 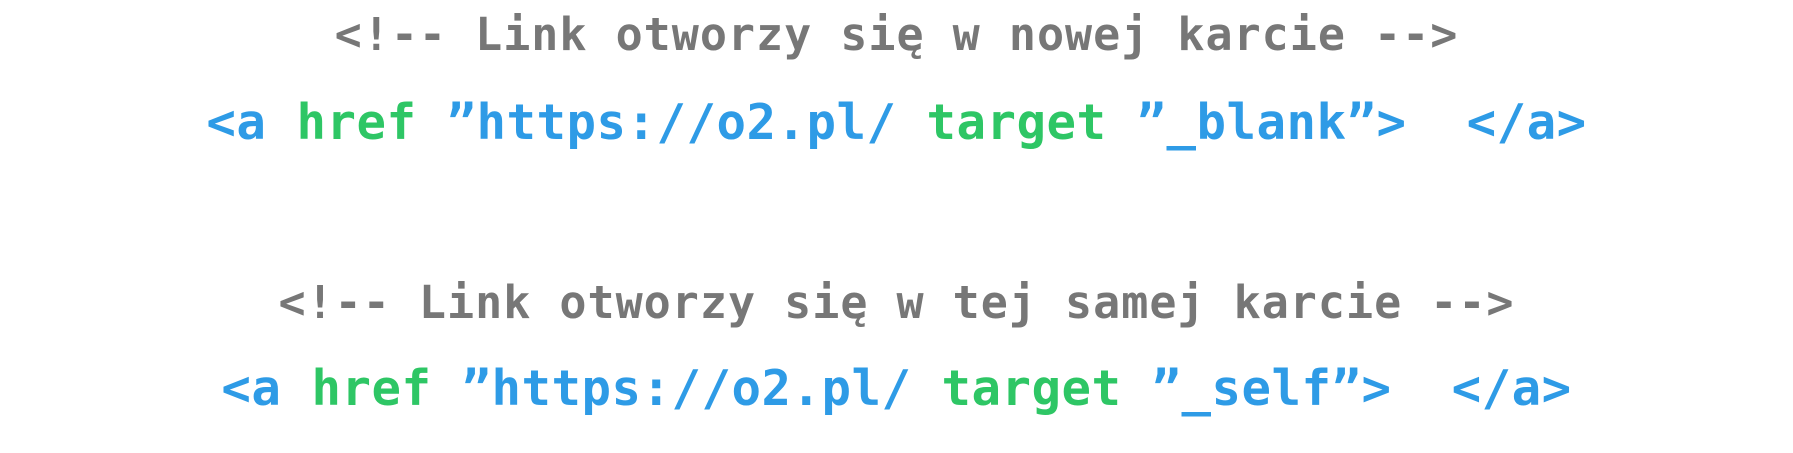 What do you see at coordinates (1271, 122) in the screenshot?
I see `target-value: ”_blank”>` at bounding box center [1271, 122].